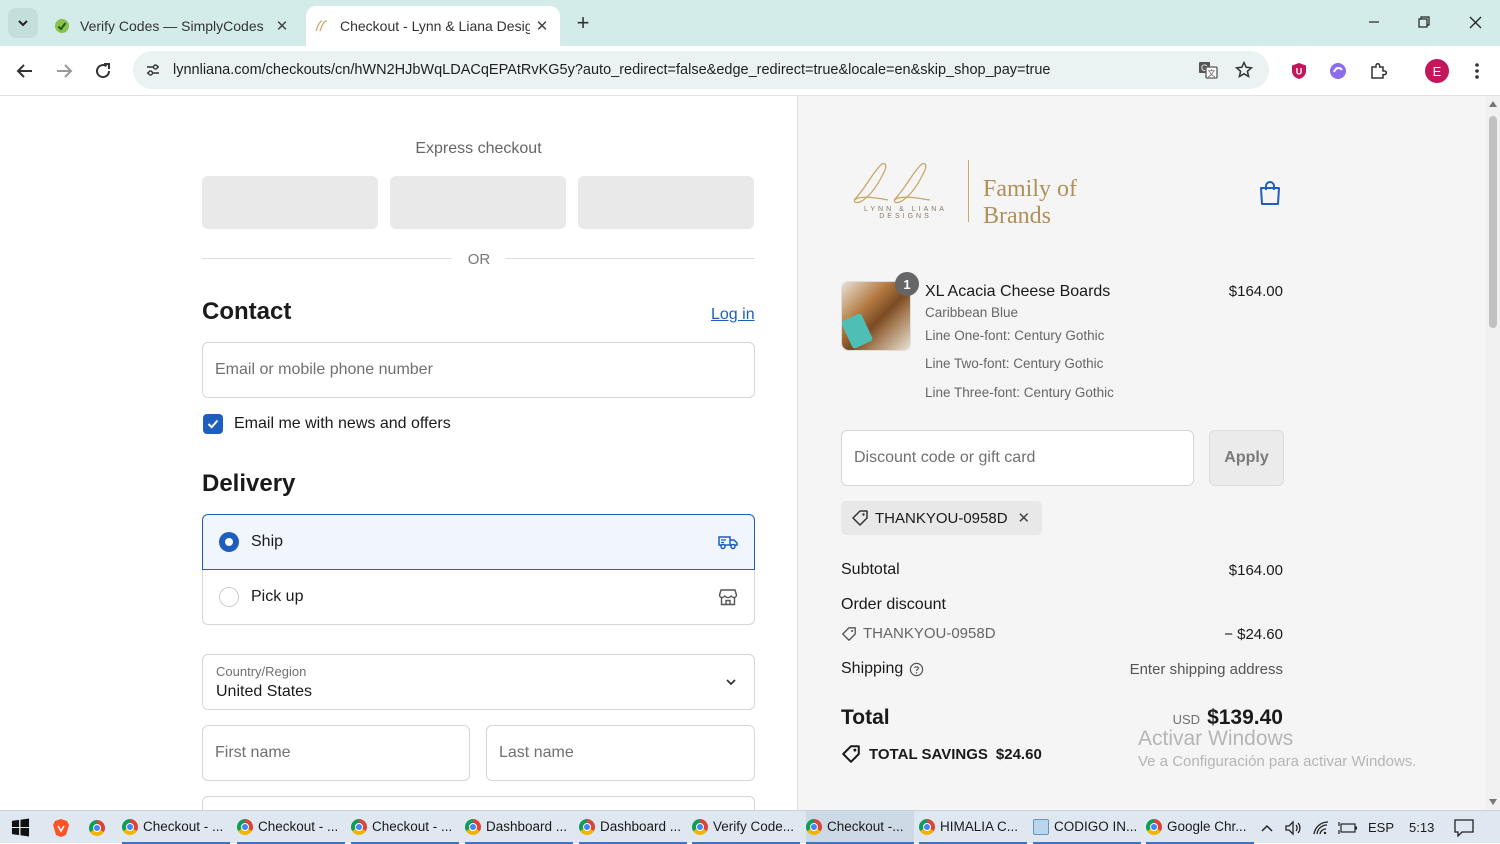 The image size is (1500, 844). I want to click on wifi-icon, so click(1321, 827).